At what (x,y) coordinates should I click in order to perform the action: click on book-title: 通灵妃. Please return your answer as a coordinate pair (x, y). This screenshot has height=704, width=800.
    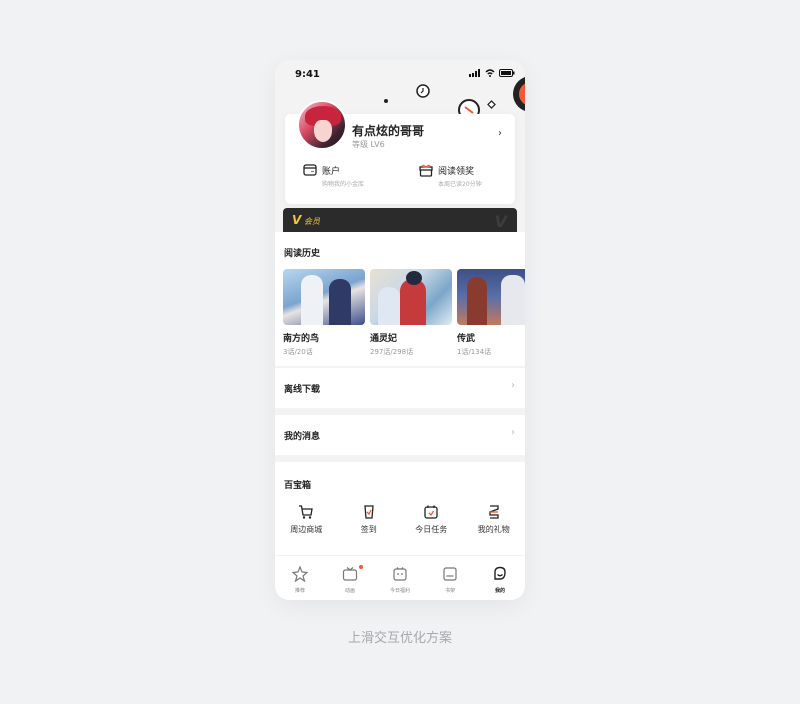
    Looking at the image, I should click on (384, 339).